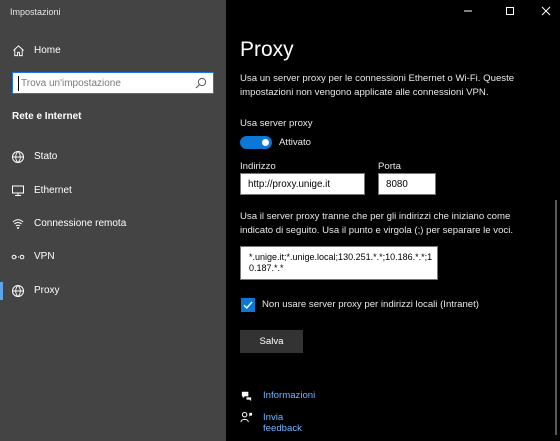  What do you see at coordinates (397, 184) in the screenshot?
I see `port-value: 8080` at bounding box center [397, 184].